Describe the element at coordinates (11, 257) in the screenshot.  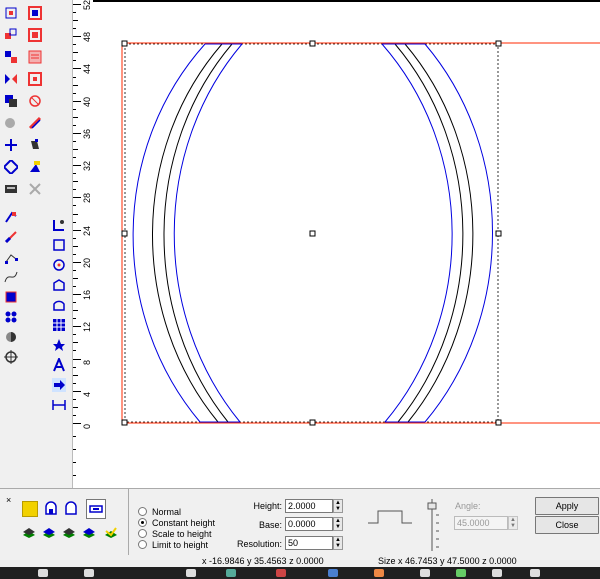
I see `polyline-icon` at that location.